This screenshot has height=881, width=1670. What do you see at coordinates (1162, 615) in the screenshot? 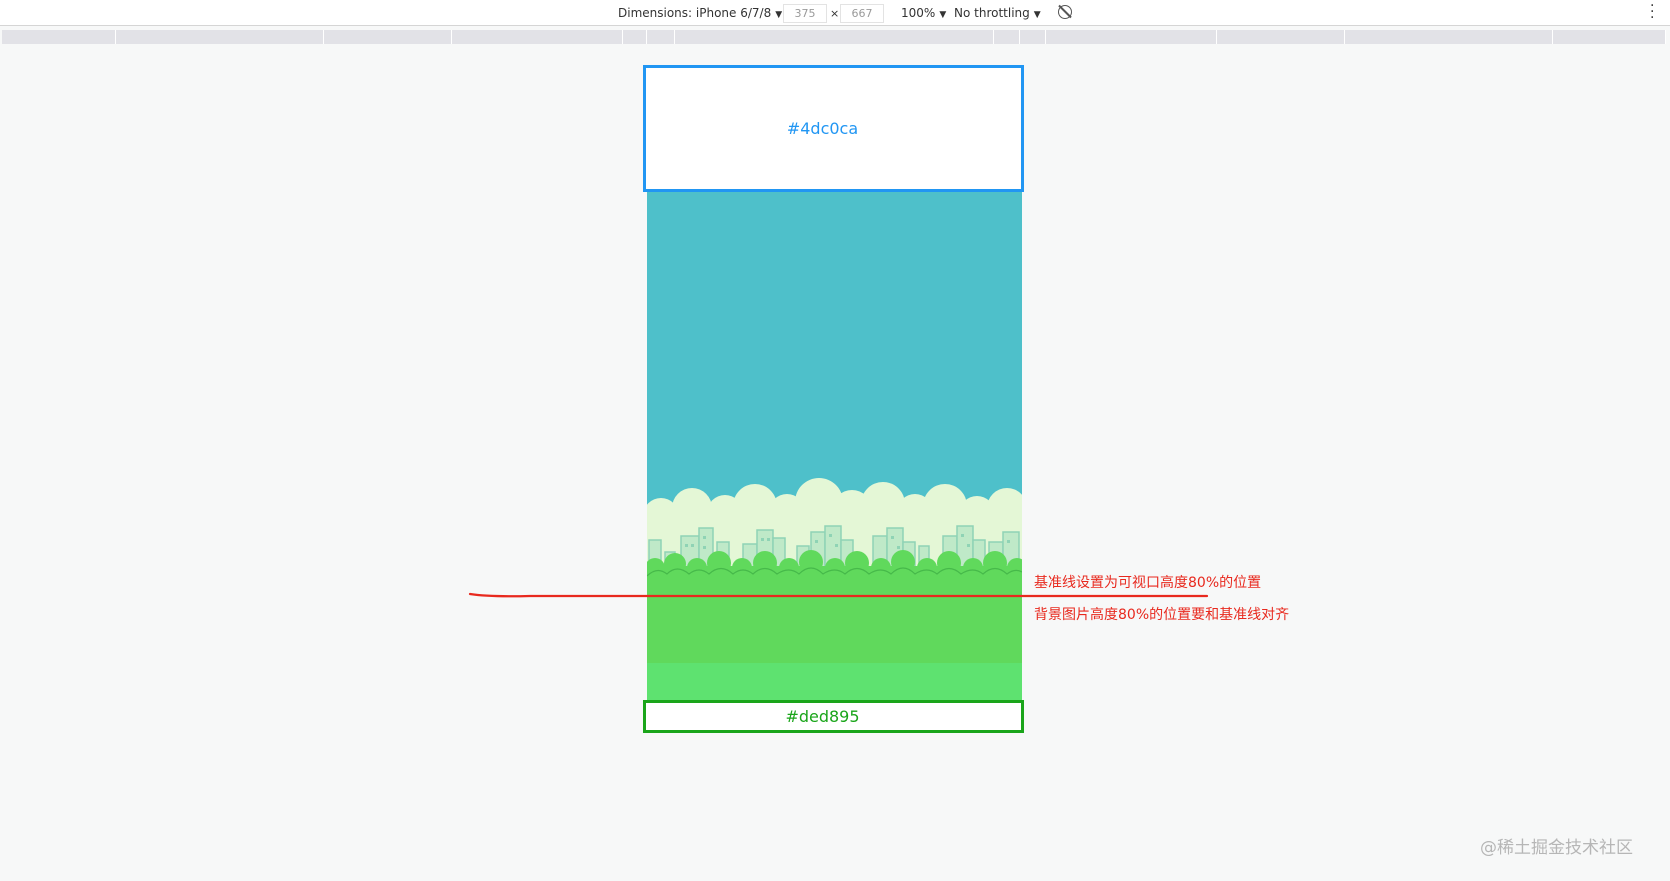
I see `annotation-text-background: 背景图片高度80%的位置要和基准线对齐` at bounding box center [1162, 615].